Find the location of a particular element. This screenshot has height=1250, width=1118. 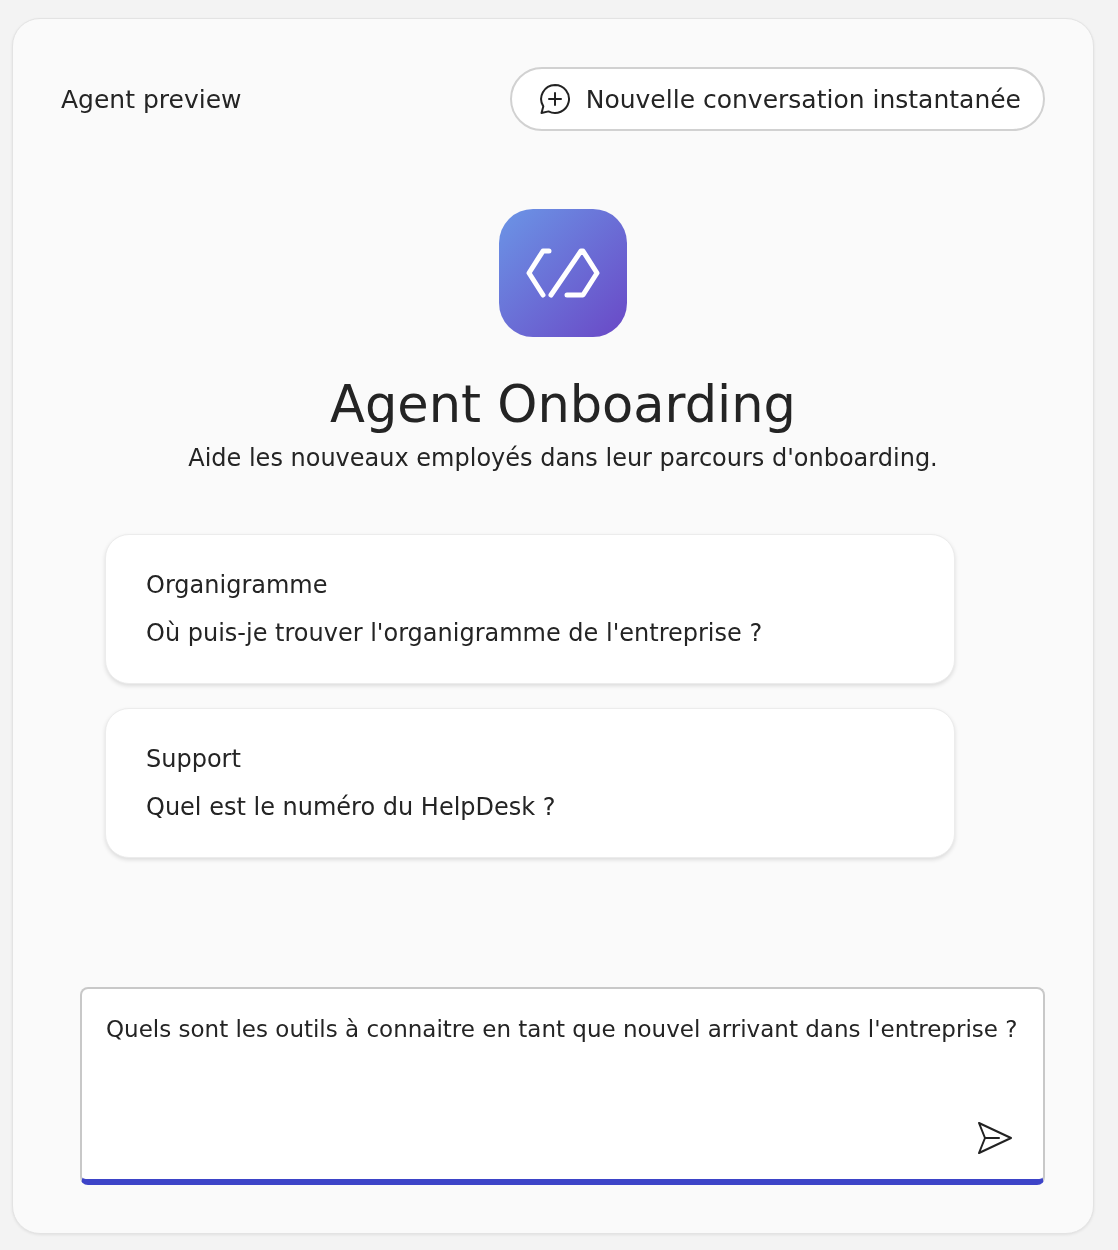

suggestion-prompt: Quel est le numéro du HelpDesk ? is located at coordinates (351, 807).